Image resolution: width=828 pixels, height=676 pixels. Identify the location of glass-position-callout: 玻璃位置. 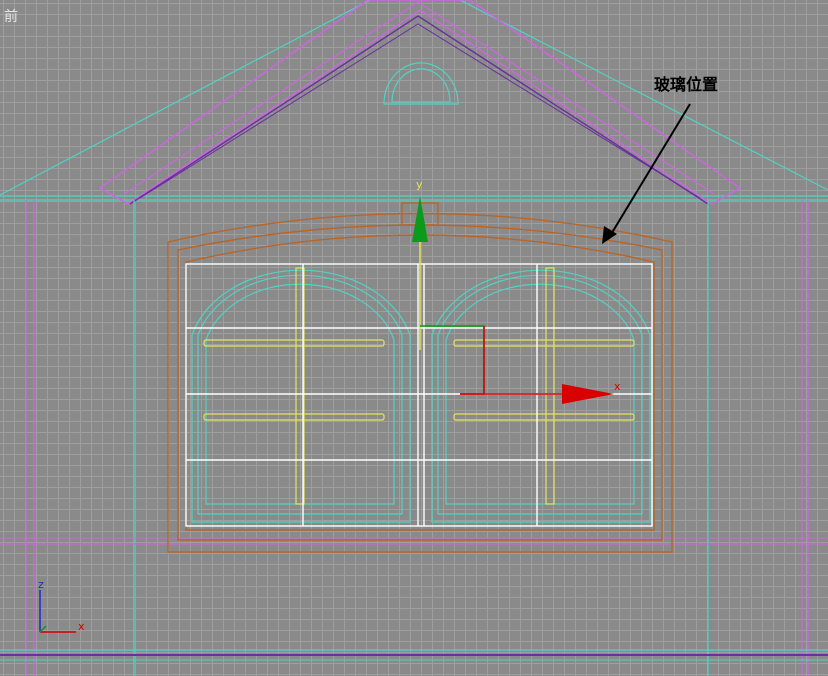
(686, 84).